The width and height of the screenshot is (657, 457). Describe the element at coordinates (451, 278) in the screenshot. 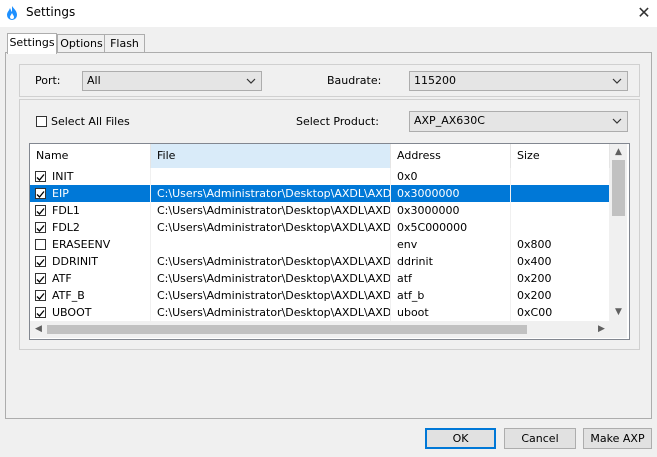

I see `cell-address: atf` at that location.